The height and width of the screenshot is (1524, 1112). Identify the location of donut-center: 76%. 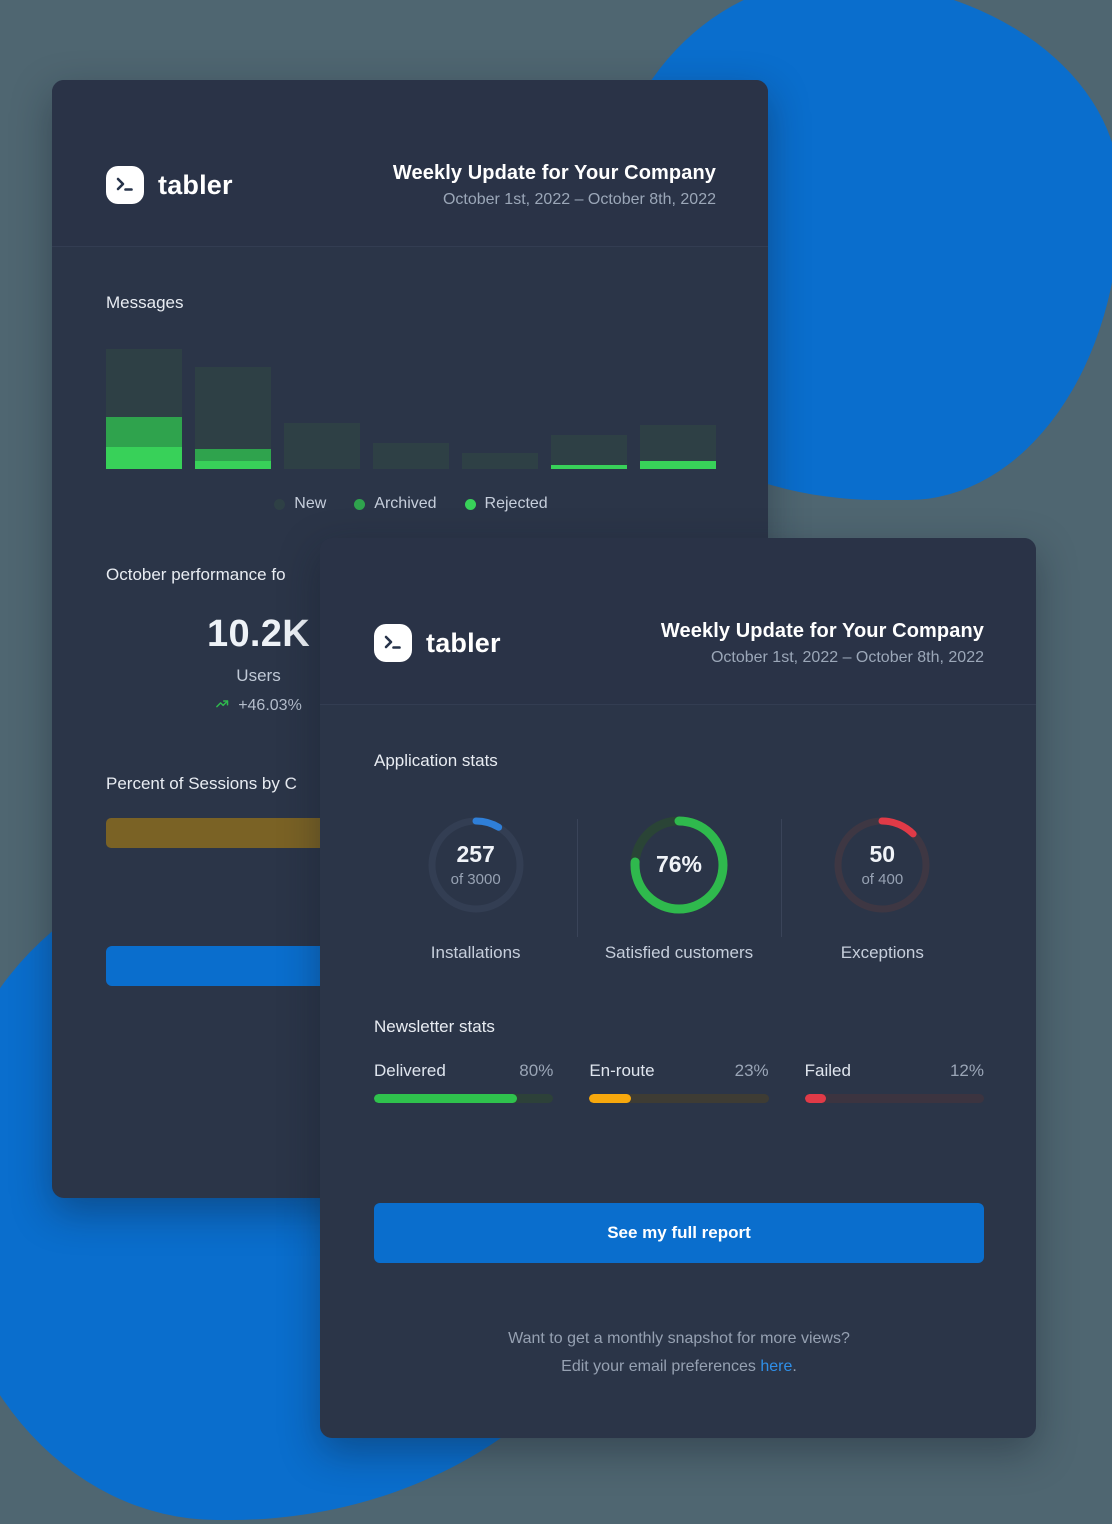
(679, 865).